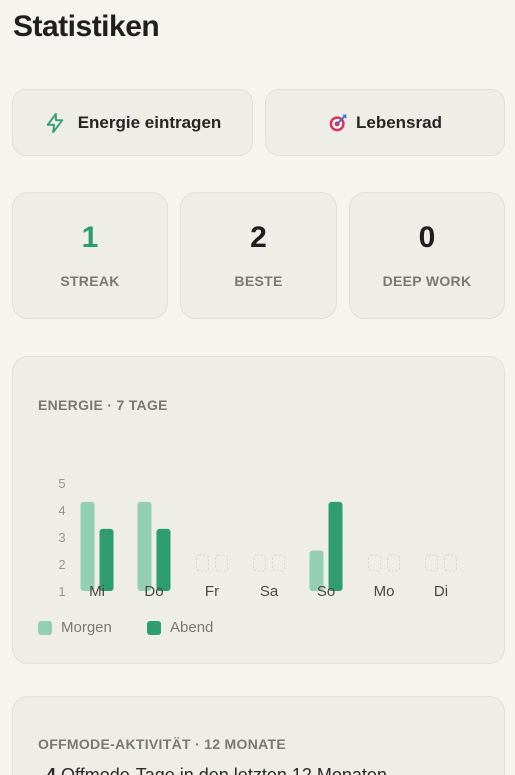 This screenshot has width=515, height=775. Describe the element at coordinates (258, 281) in the screenshot. I see `best-label: BESTE` at that location.